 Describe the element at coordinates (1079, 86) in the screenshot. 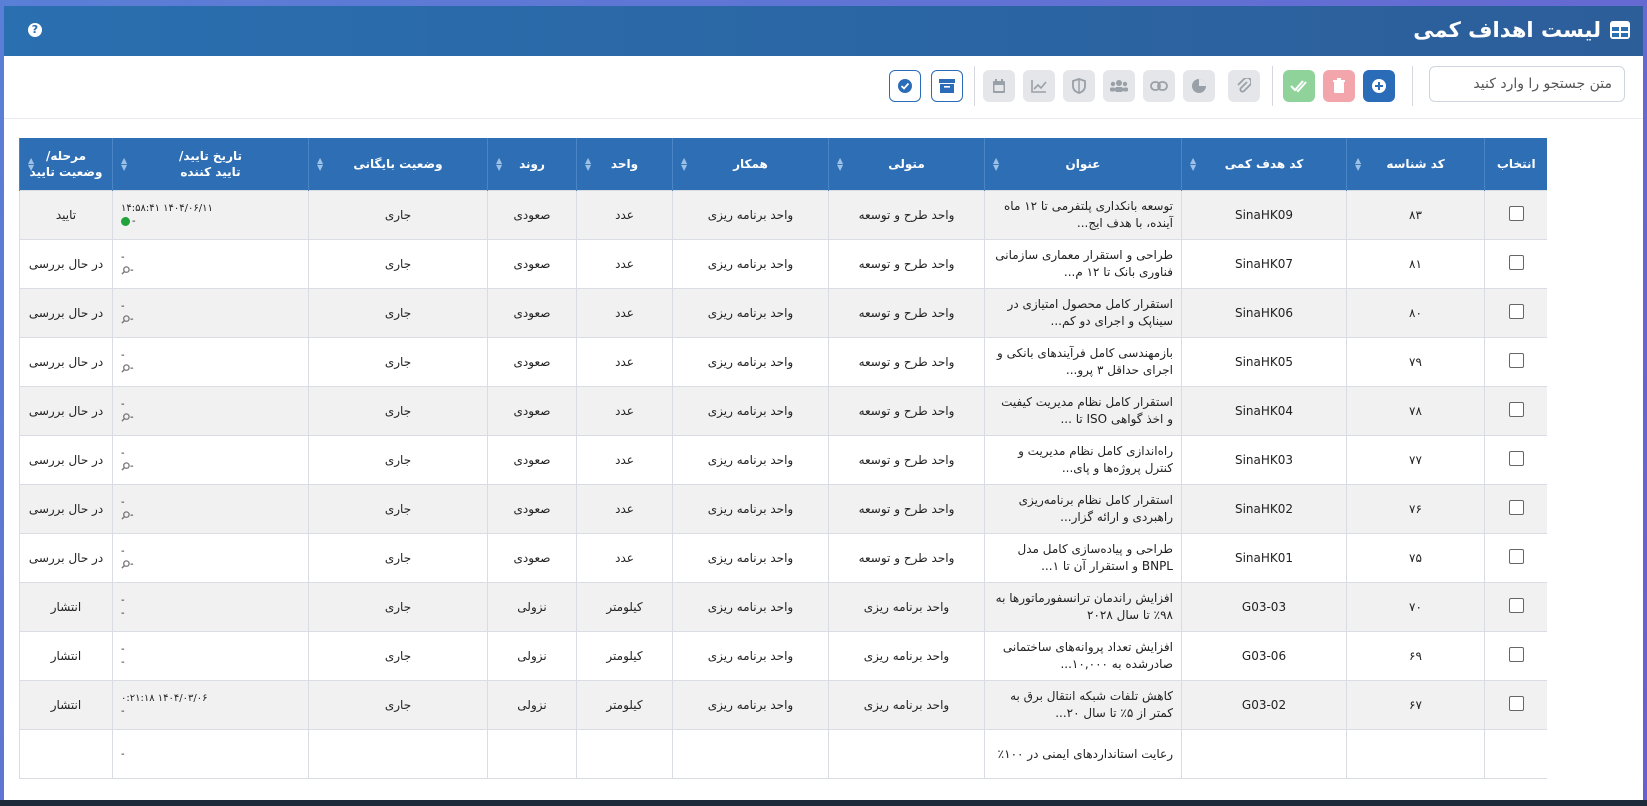

I see `shield-button` at that location.